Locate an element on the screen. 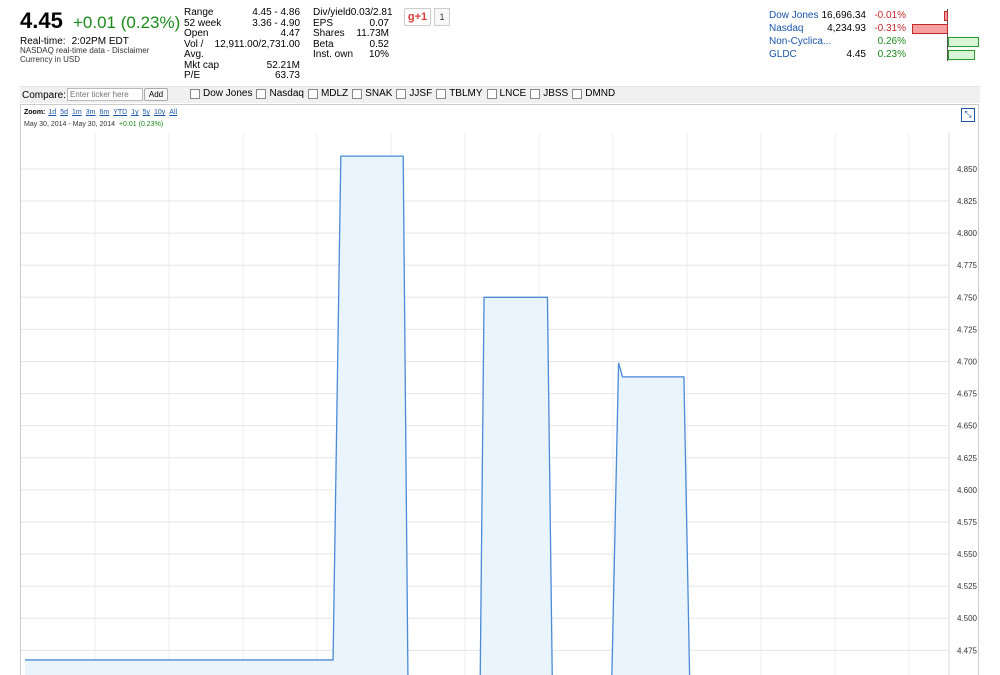 The image size is (1000, 675). compare-ticker-label: MDLZ is located at coordinates (334, 93).